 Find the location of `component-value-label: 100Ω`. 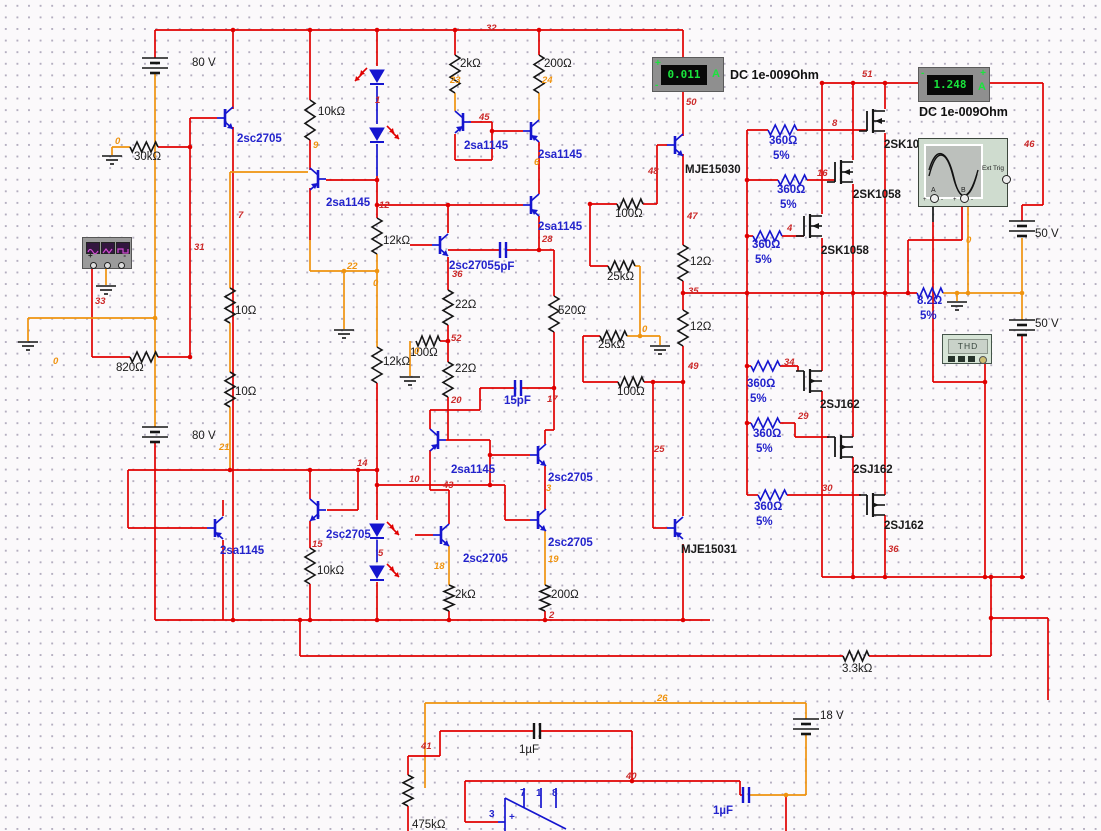

component-value-label: 100Ω is located at coordinates (631, 392).